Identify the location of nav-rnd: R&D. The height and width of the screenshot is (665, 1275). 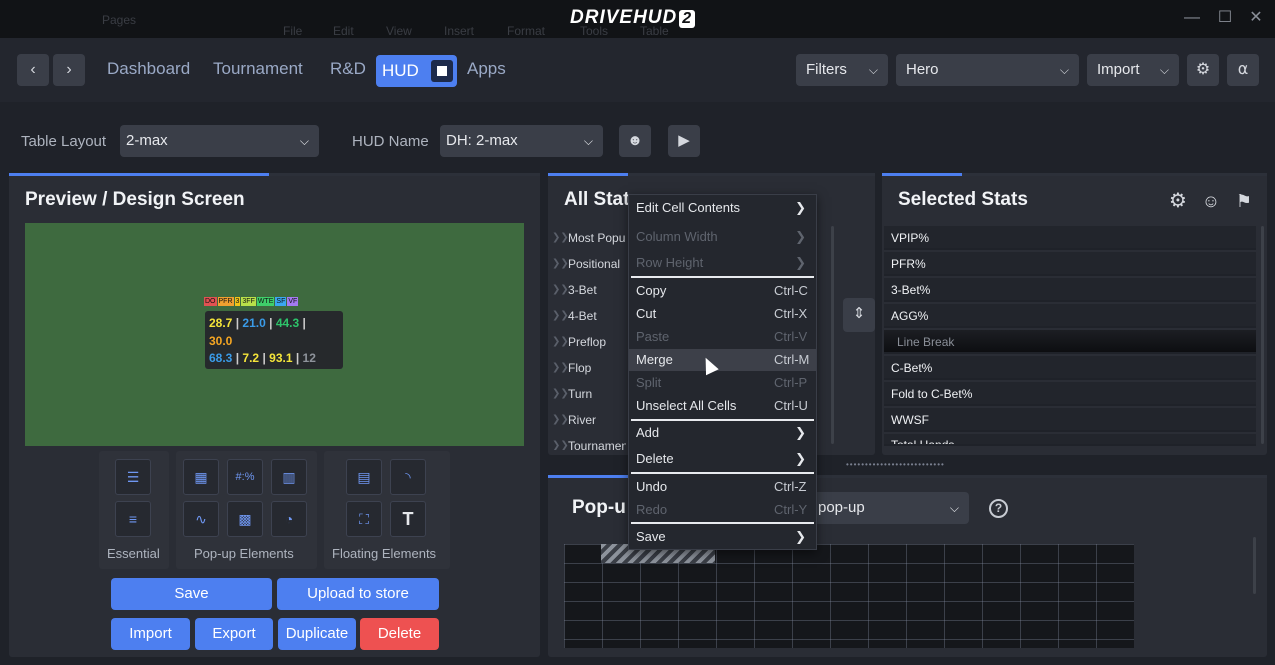
(348, 69).